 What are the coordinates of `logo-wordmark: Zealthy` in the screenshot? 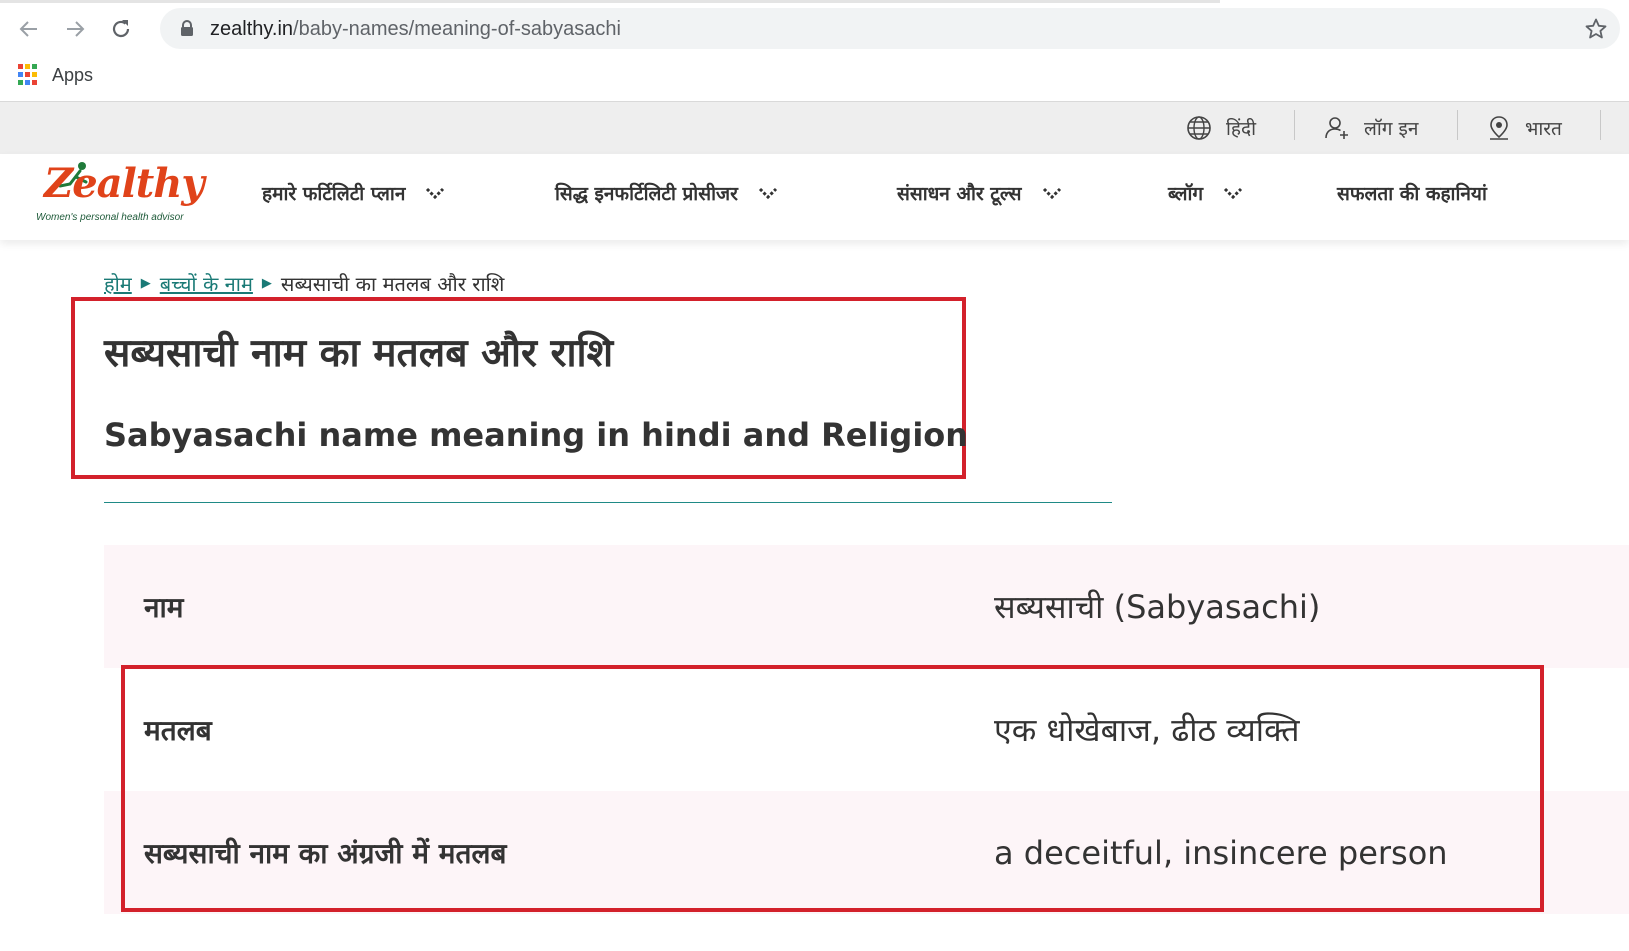 It's located at (124, 183).